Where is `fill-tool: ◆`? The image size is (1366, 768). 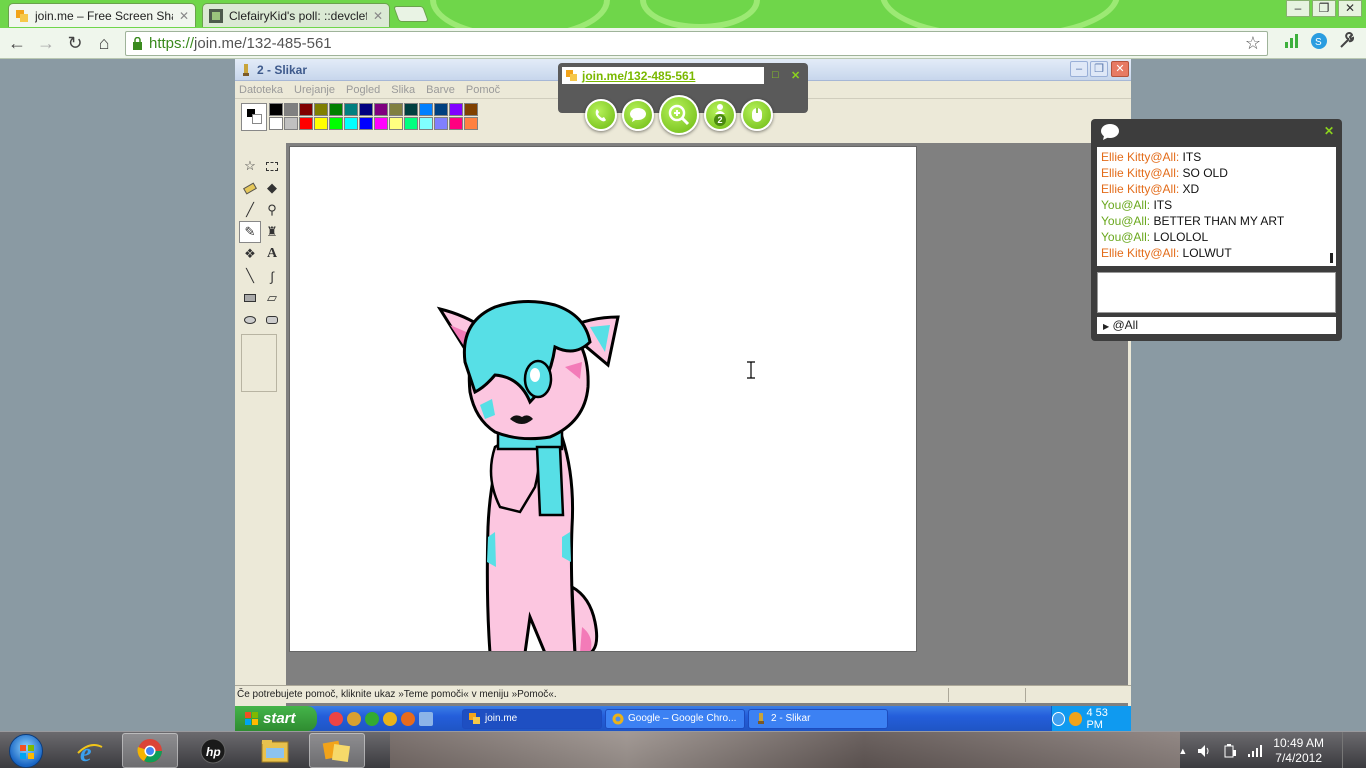
fill-tool: ◆ is located at coordinates (272, 188).